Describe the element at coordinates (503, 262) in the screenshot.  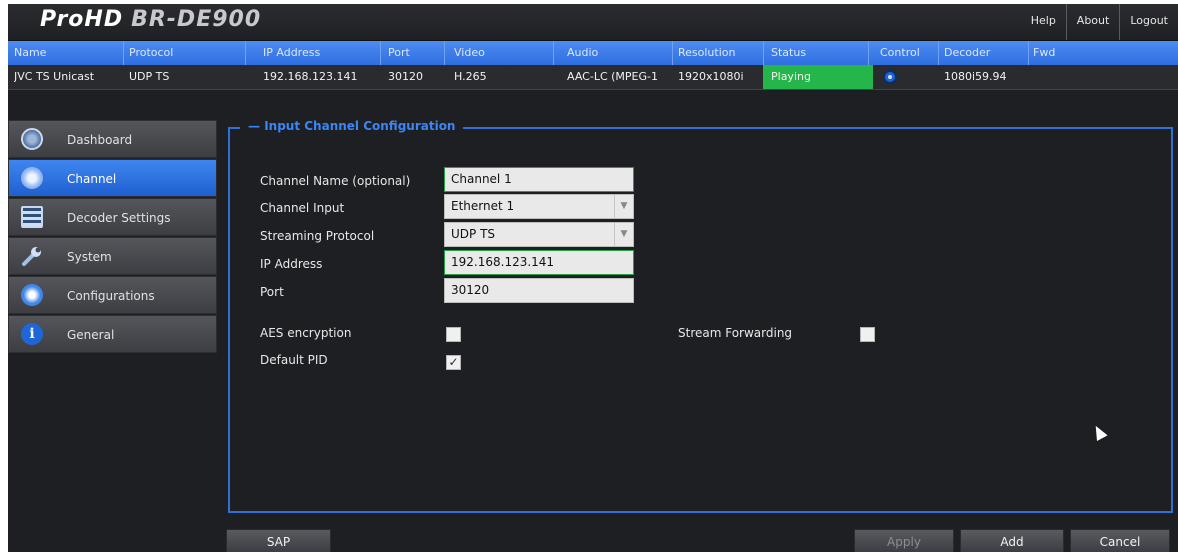
I see `ip-address-value: 192.168.123.141` at that location.